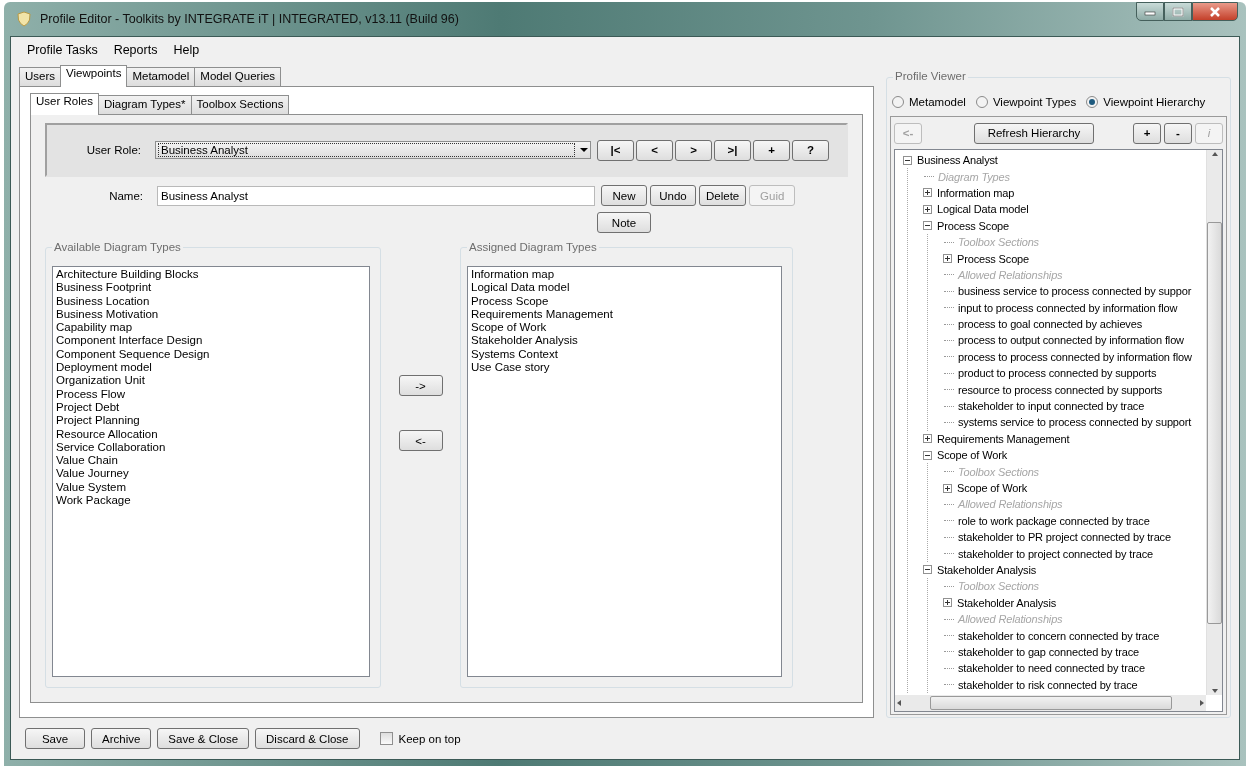 This screenshot has width=1250, height=768. I want to click on action-button: Delete, so click(723, 195).